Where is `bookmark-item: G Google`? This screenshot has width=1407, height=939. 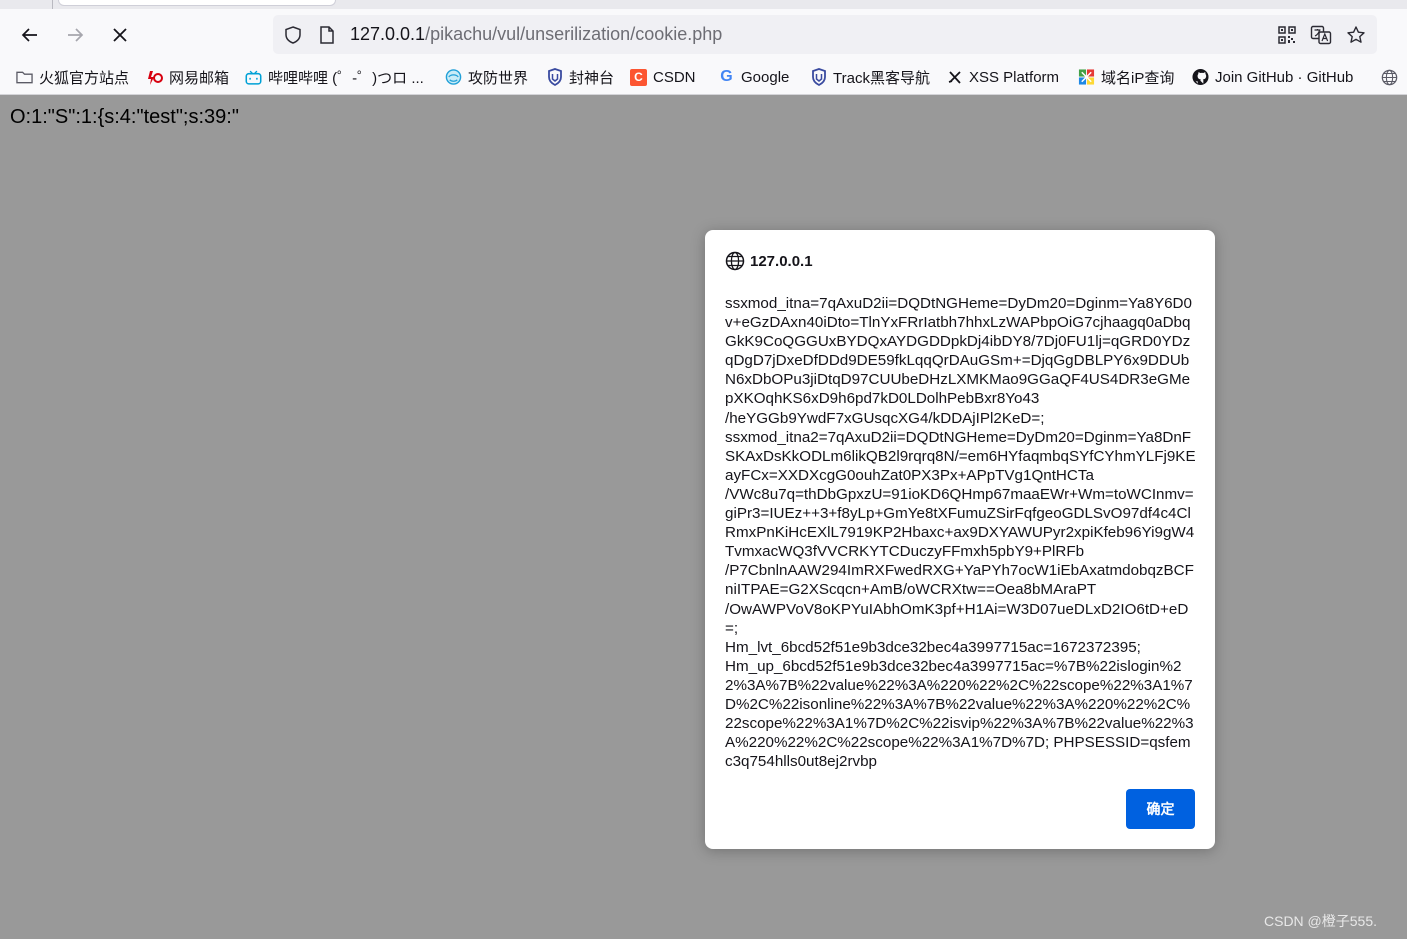 bookmark-item: G Google is located at coordinates (753, 77).